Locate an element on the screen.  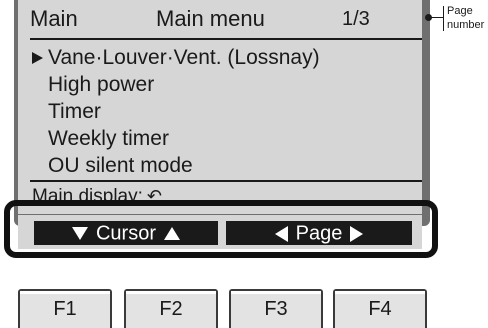
page-number: 1/3 is located at coordinates (356, 19).